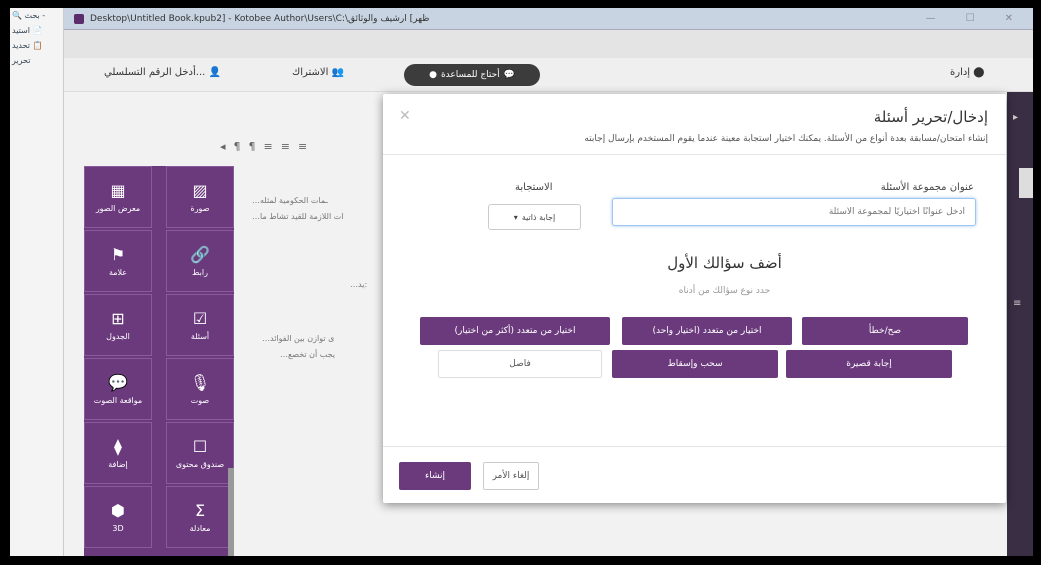  What do you see at coordinates (214, 72) in the screenshot?
I see `user-icon: 👤` at bounding box center [214, 72].